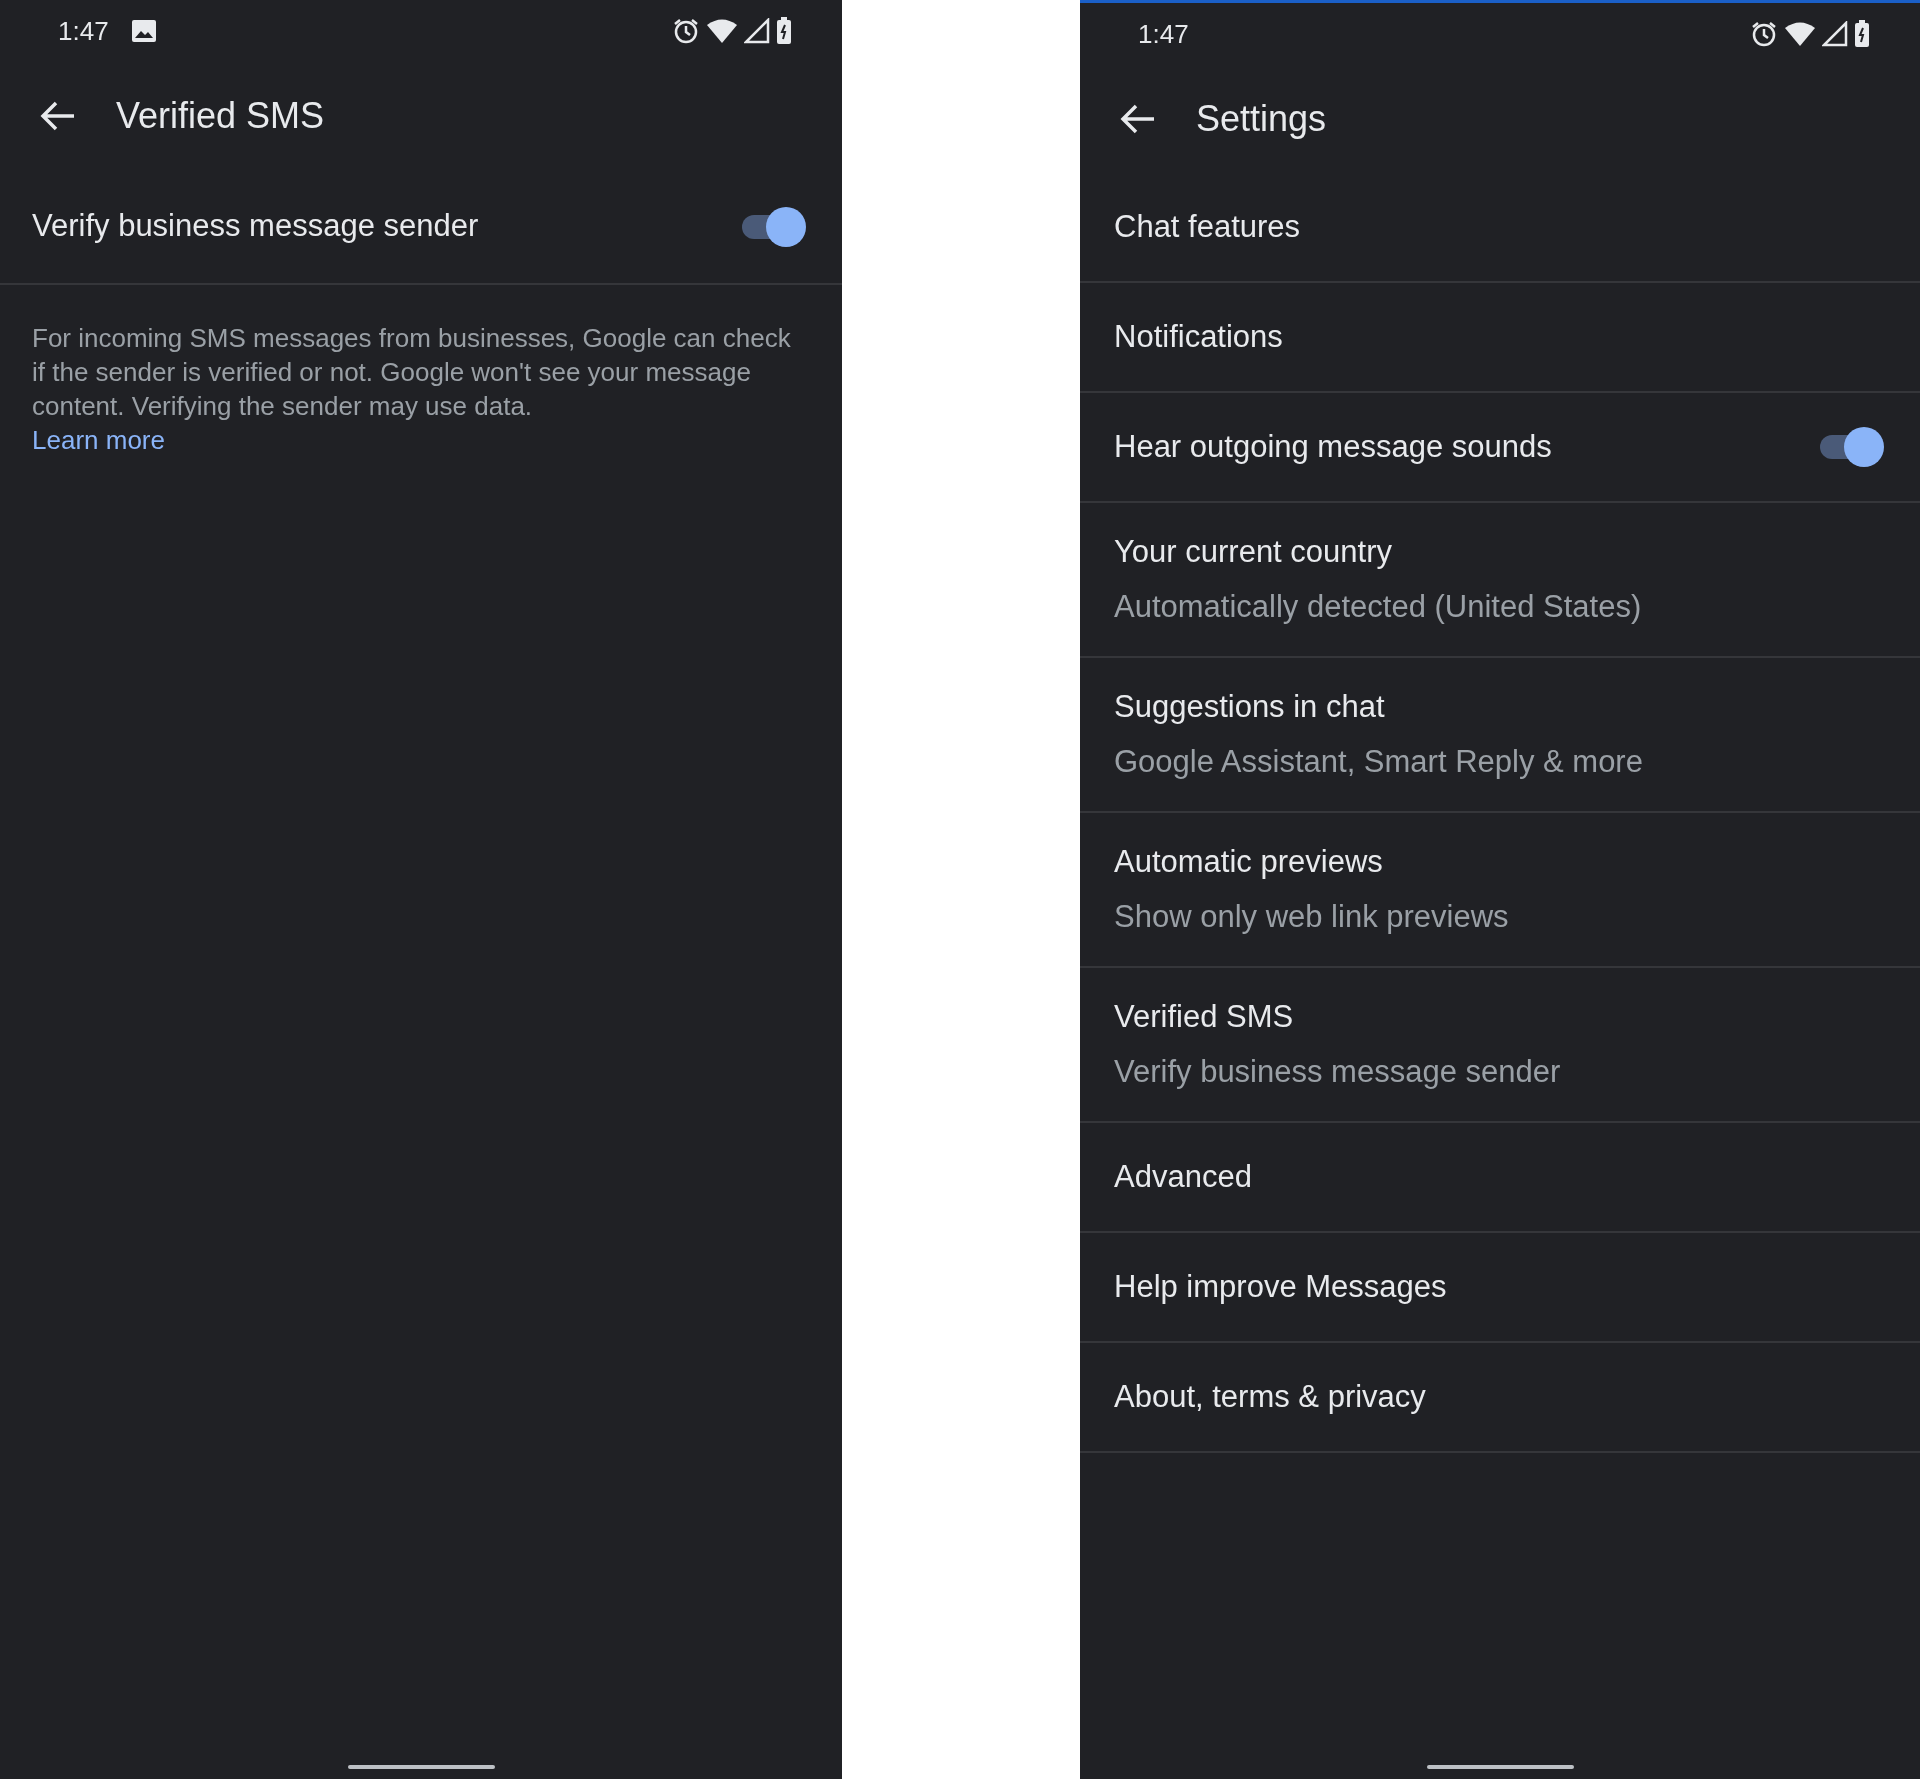  What do you see at coordinates (1280, 1286) in the screenshot?
I see `row-title: Help improve Messages` at bounding box center [1280, 1286].